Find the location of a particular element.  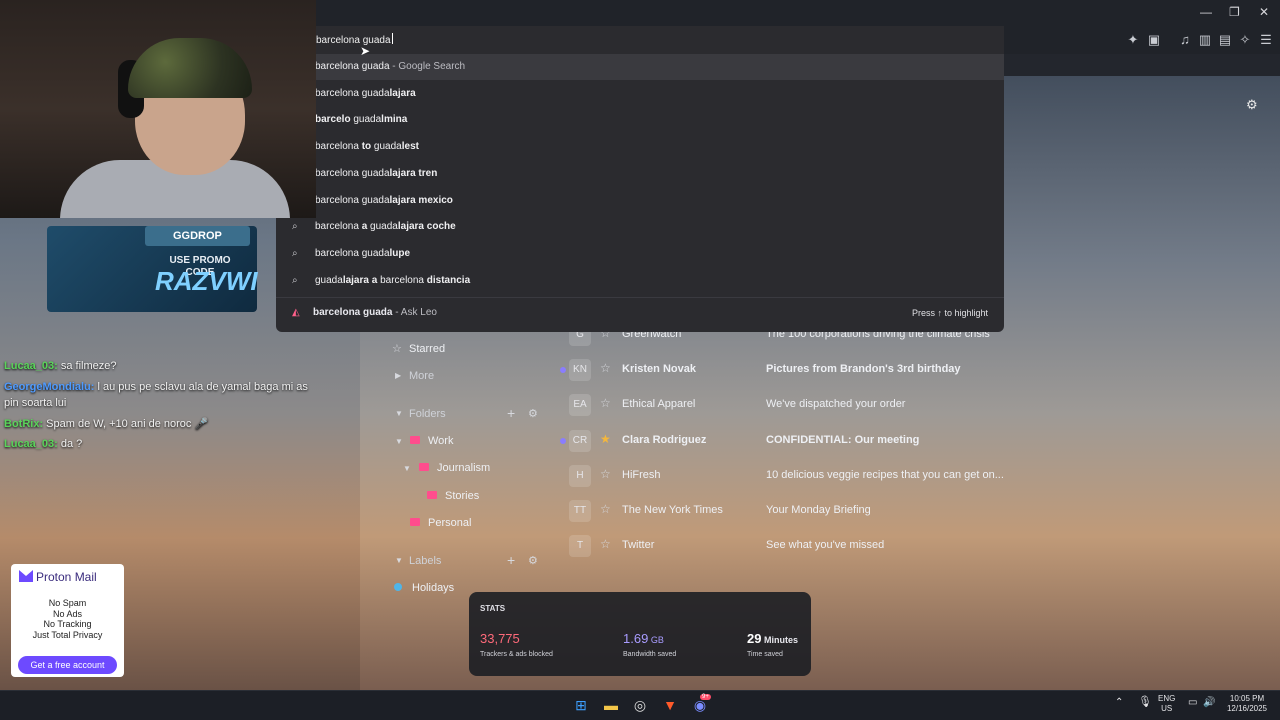

brave-icon: ▼ is located at coordinates (670, 705).